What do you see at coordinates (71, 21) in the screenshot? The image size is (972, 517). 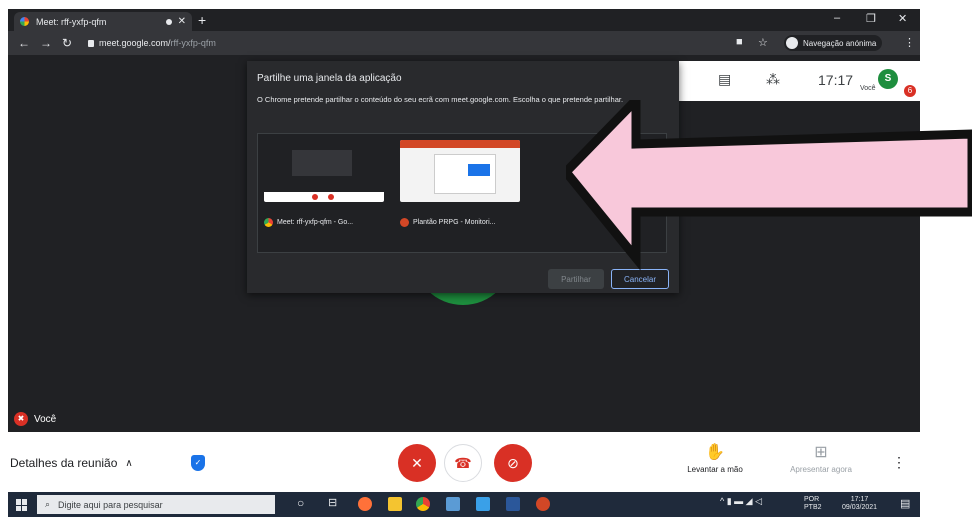 I see `tab-title: Meet: rff-yxfp-qfm` at bounding box center [71, 21].